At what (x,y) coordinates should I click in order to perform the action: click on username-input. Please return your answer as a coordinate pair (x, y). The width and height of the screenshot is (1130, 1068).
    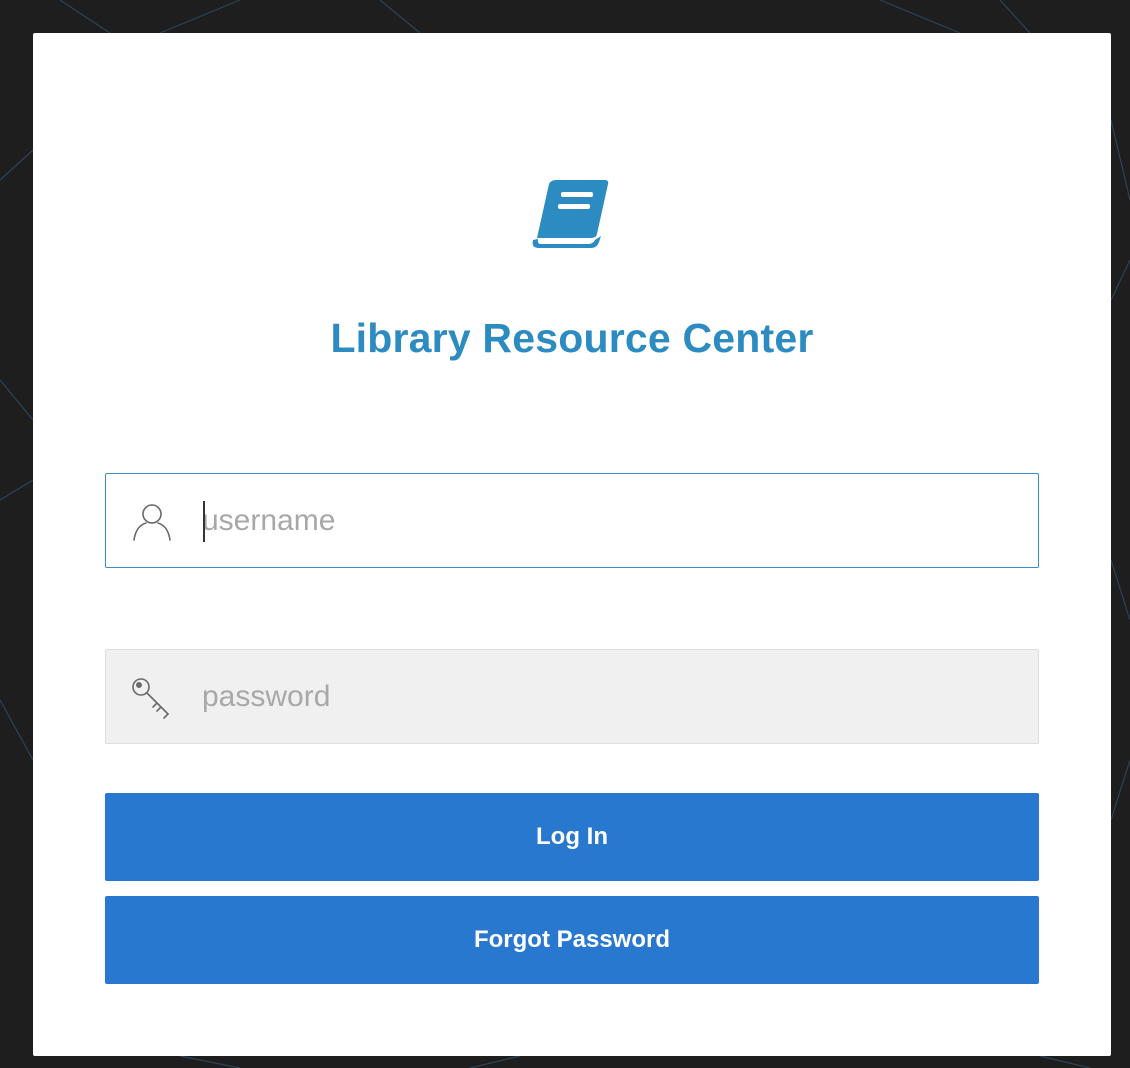
    Looking at the image, I should click on (612, 520).